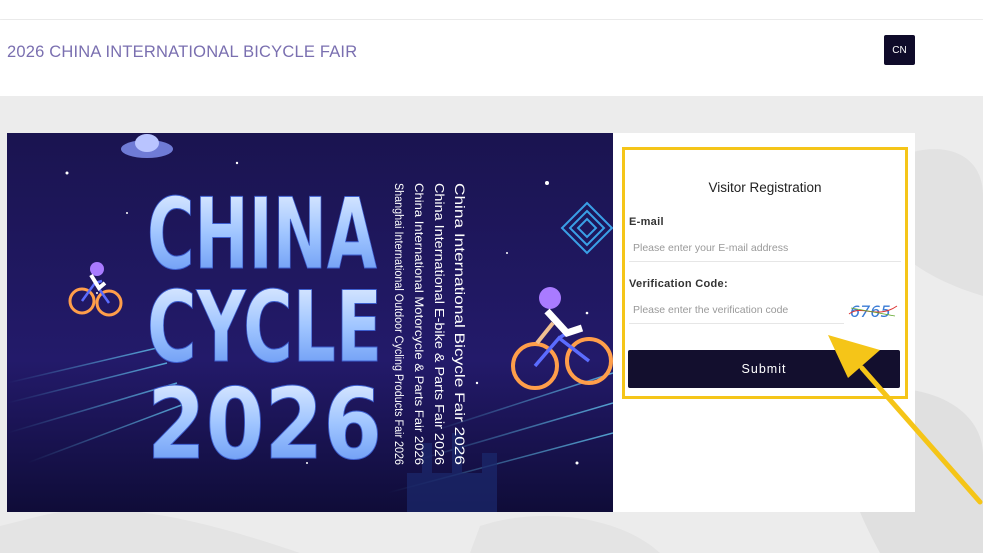 This screenshot has width=983, height=553. What do you see at coordinates (736, 310) in the screenshot?
I see `verification-code-field` at bounding box center [736, 310].